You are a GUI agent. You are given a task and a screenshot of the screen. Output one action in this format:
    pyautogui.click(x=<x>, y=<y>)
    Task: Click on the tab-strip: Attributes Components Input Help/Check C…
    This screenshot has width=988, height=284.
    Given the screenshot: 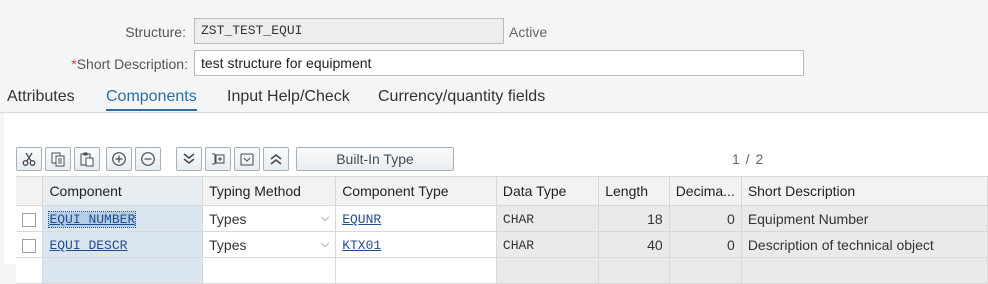 What is the action you would take?
    pyautogui.click(x=494, y=99)
    